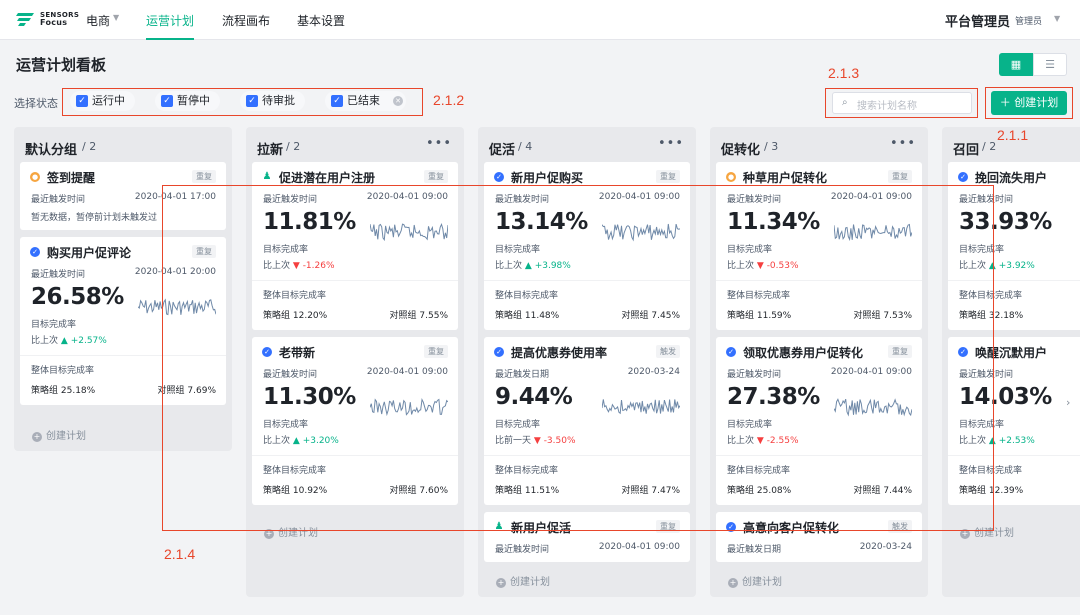 The width and height of the screenshot is (1080, 615). Describe the element at coordinates (525, 146) in the screenshot. I see `column-count: / 4` at that location.